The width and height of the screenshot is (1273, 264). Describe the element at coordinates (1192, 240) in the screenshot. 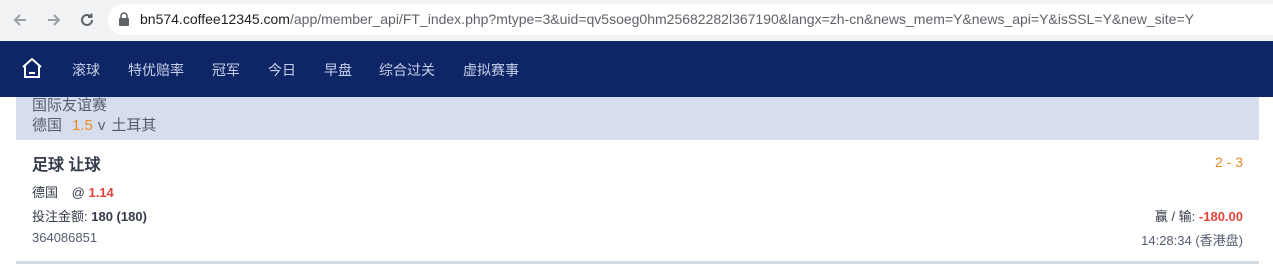

I see `bet-time: 14:28:34 (香港盘)` at that location.